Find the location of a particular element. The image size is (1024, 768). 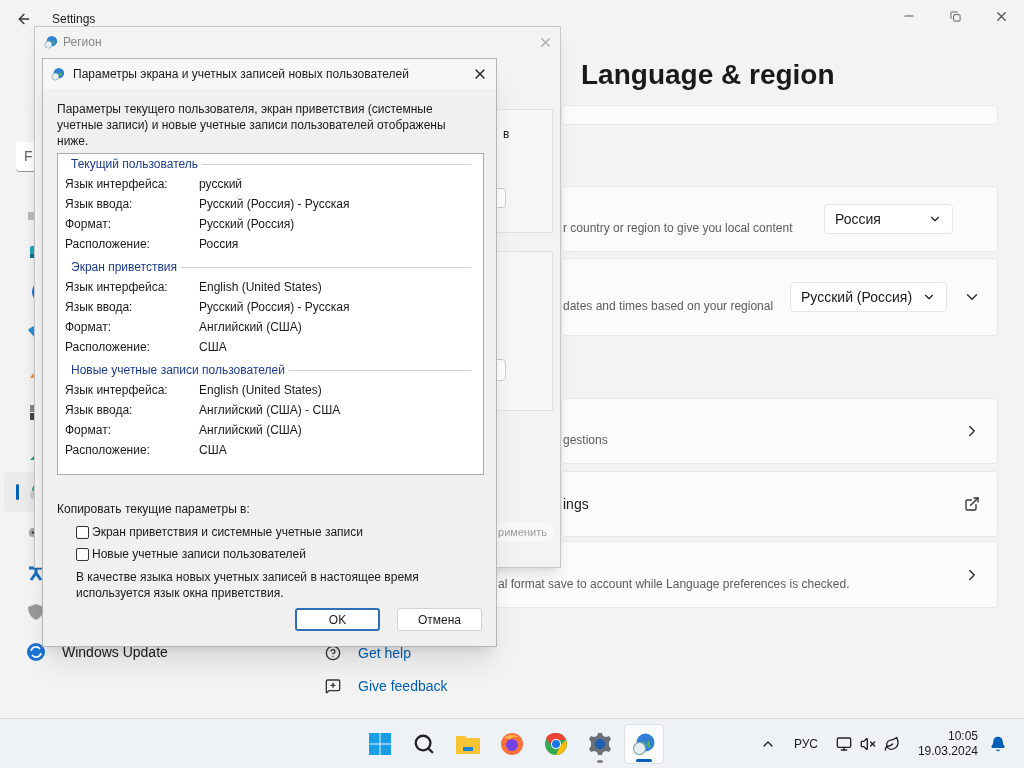

app-title: Settings is located at coordinates (74, 19).